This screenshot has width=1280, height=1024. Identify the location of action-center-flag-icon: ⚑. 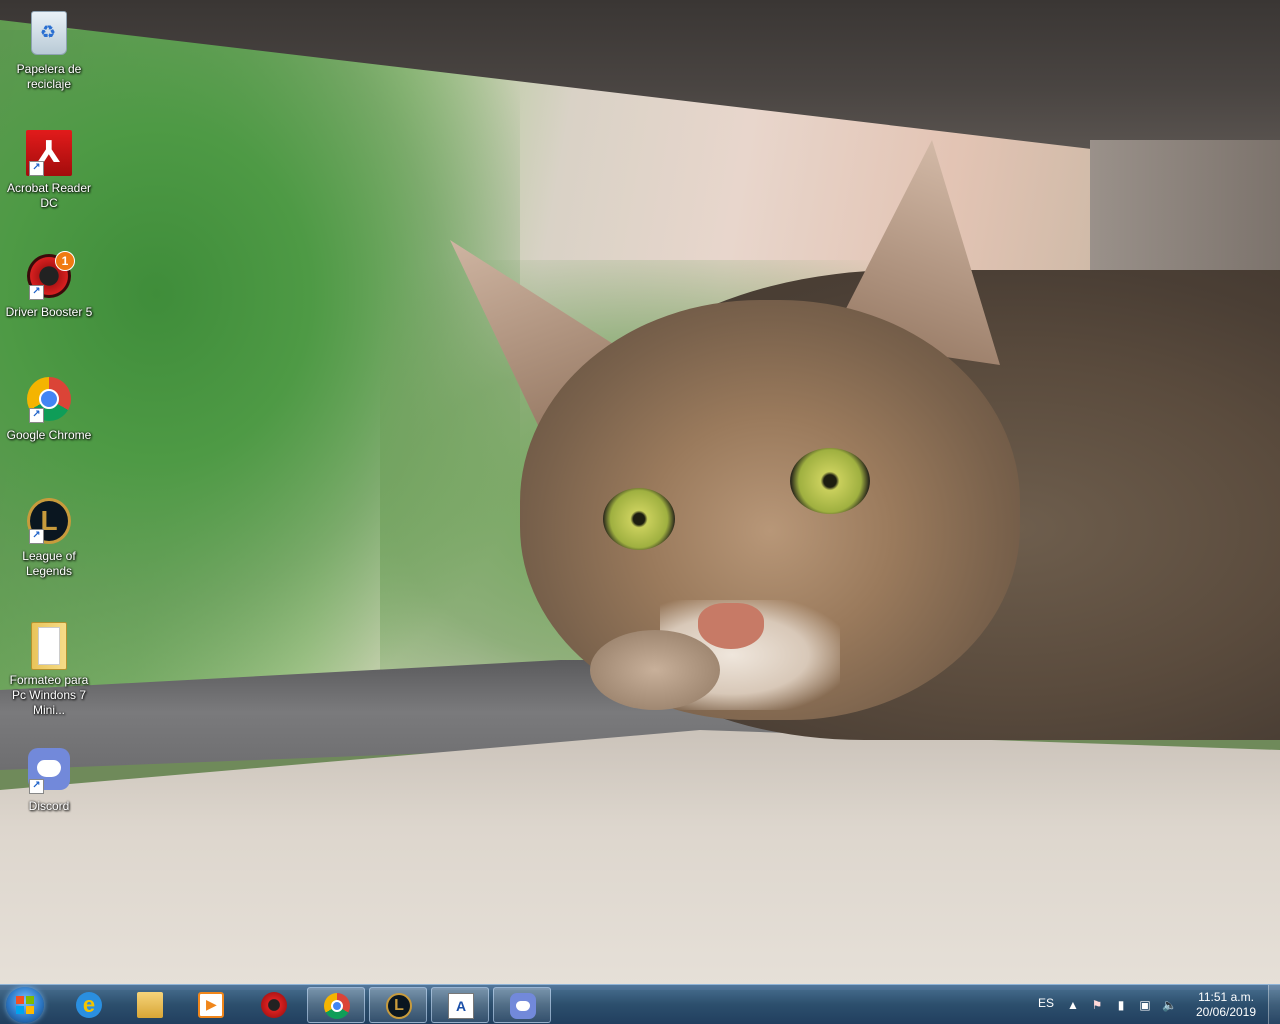
(1097, 1005).